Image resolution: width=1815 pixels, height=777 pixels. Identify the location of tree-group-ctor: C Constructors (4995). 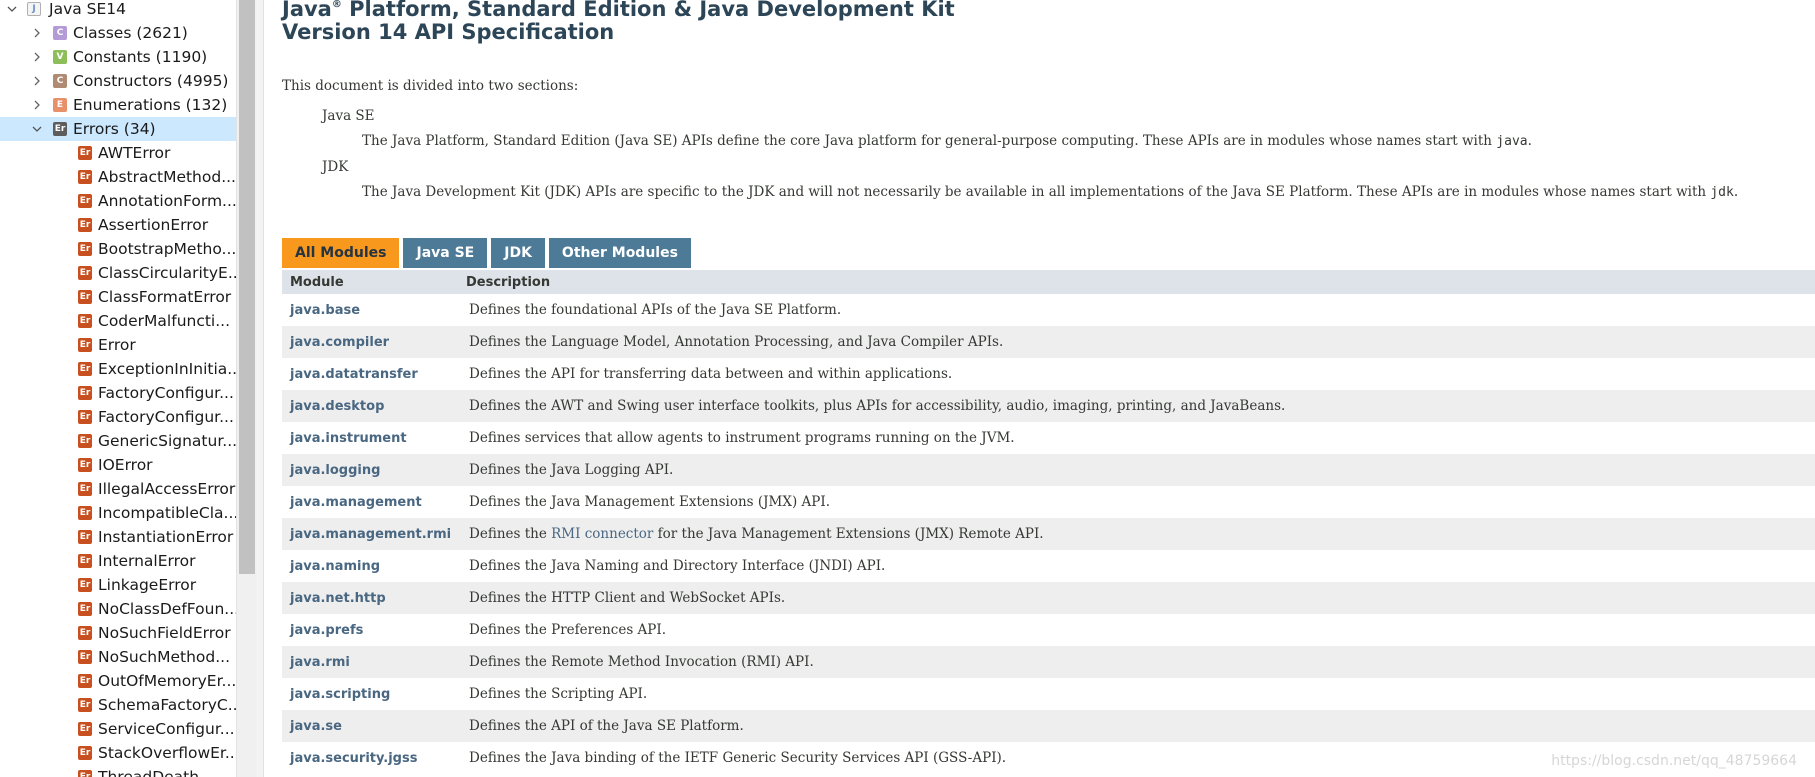
(118, 81).